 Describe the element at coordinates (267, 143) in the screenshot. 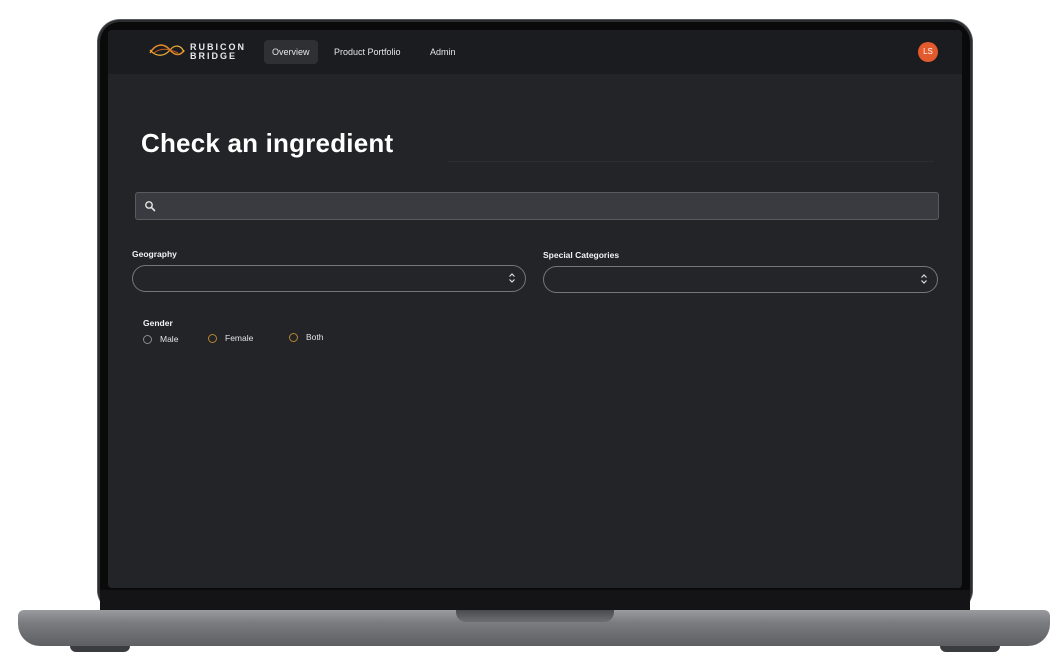

I see `page-title: Check an ingredient` at that location.